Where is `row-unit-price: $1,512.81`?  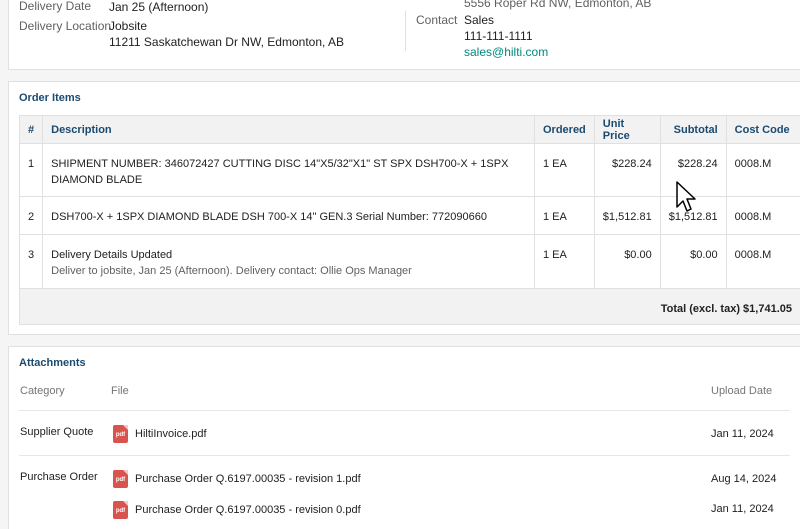 row-unit-price: $1,512.81 is located at coordinates (627, 215).